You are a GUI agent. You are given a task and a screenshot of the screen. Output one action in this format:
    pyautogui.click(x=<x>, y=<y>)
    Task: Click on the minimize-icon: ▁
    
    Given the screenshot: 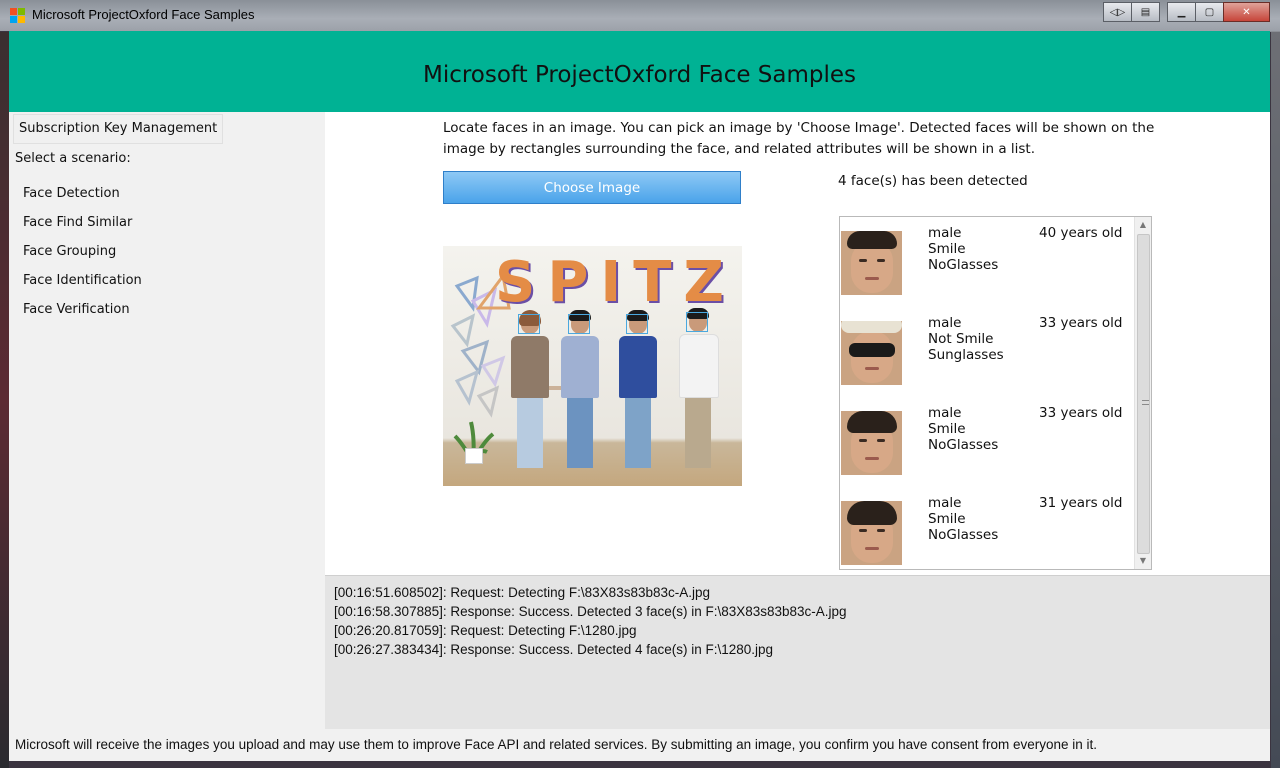 What is the action you would take?
    pyautogui.click(x=1181, y=12)
    